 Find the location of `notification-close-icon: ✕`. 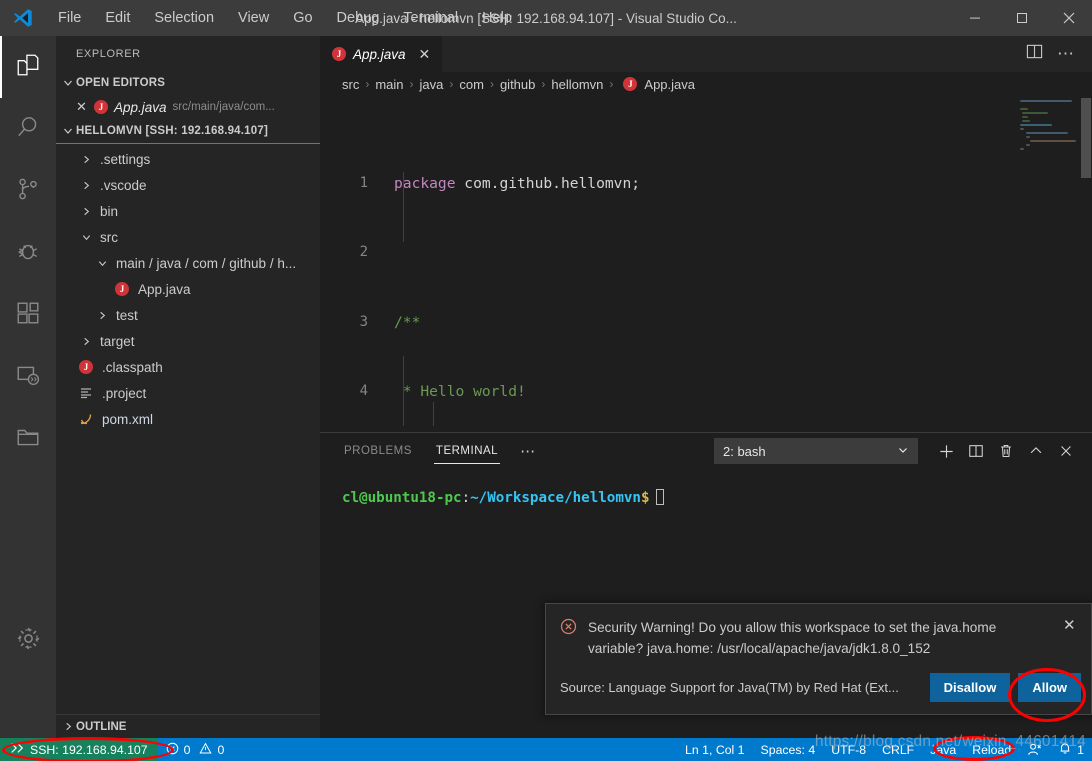

notification-close-icon: ✕ is located at coordinates (1072, 637).